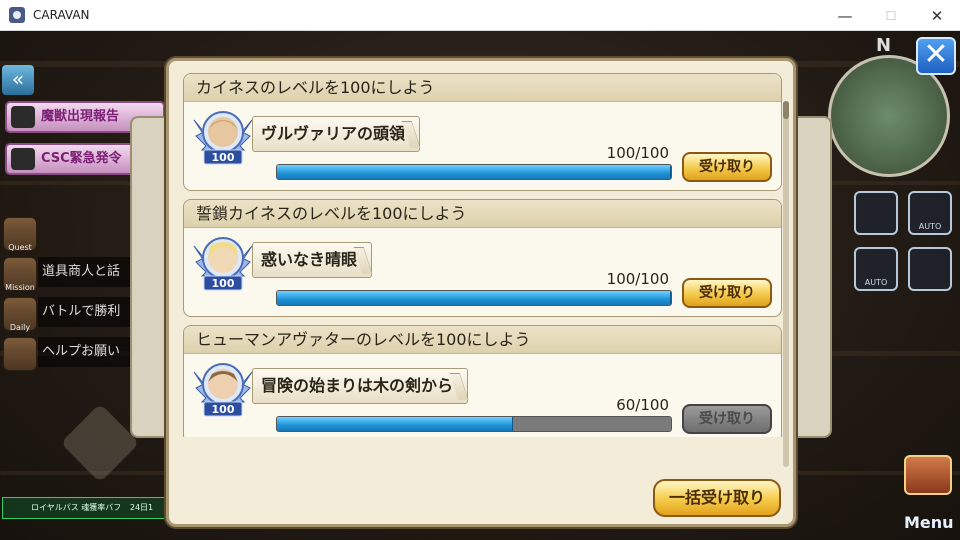 The width and height of the screenshot is (960, 540). I want to click on back-arrow-button: «, so click(18, 80).